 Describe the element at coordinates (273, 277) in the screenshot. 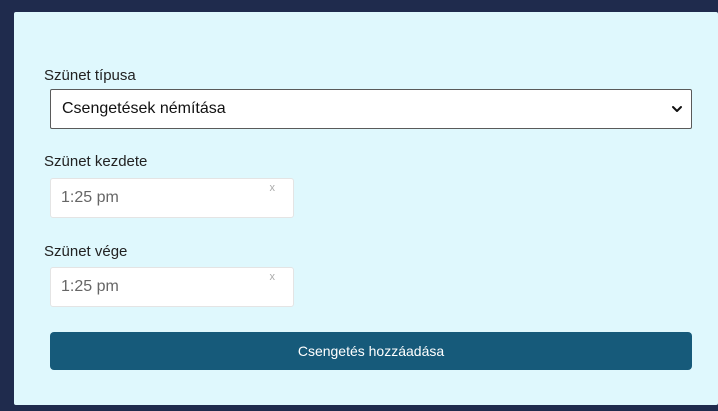

I see `break-end-clear-icon: x` at that location.